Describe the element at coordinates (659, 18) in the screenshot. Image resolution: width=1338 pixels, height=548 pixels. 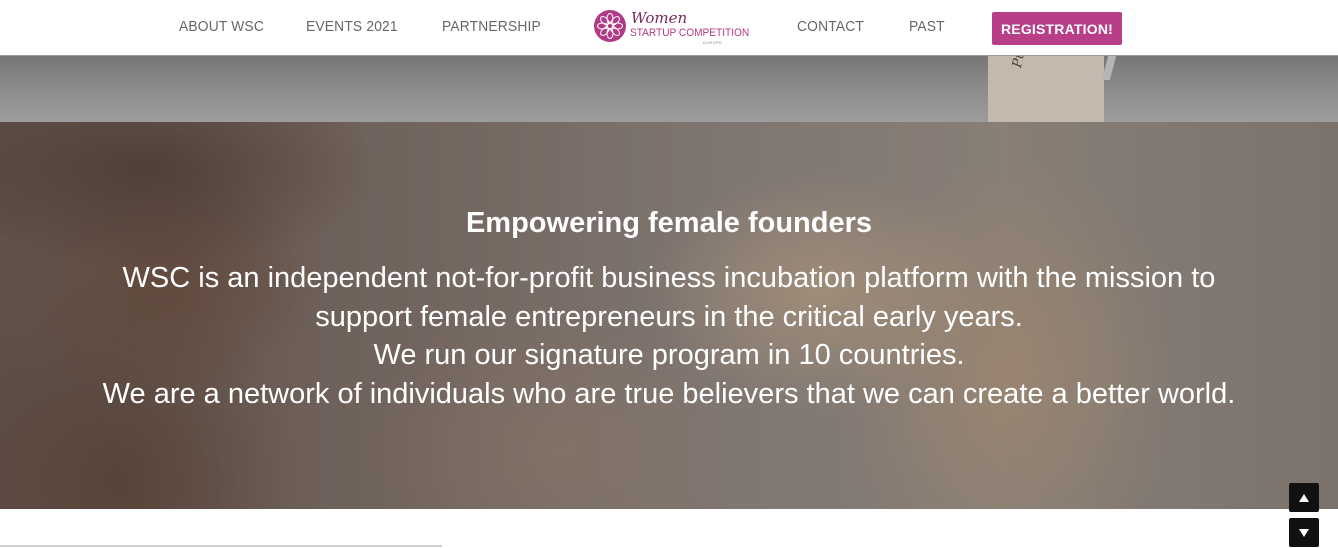
I see `logo-word-women: Women` at that location.